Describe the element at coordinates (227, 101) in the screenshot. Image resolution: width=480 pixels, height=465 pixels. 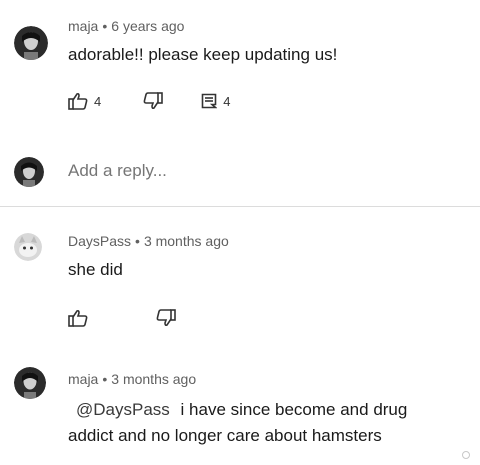
I see `reply-count: 4` at that location.